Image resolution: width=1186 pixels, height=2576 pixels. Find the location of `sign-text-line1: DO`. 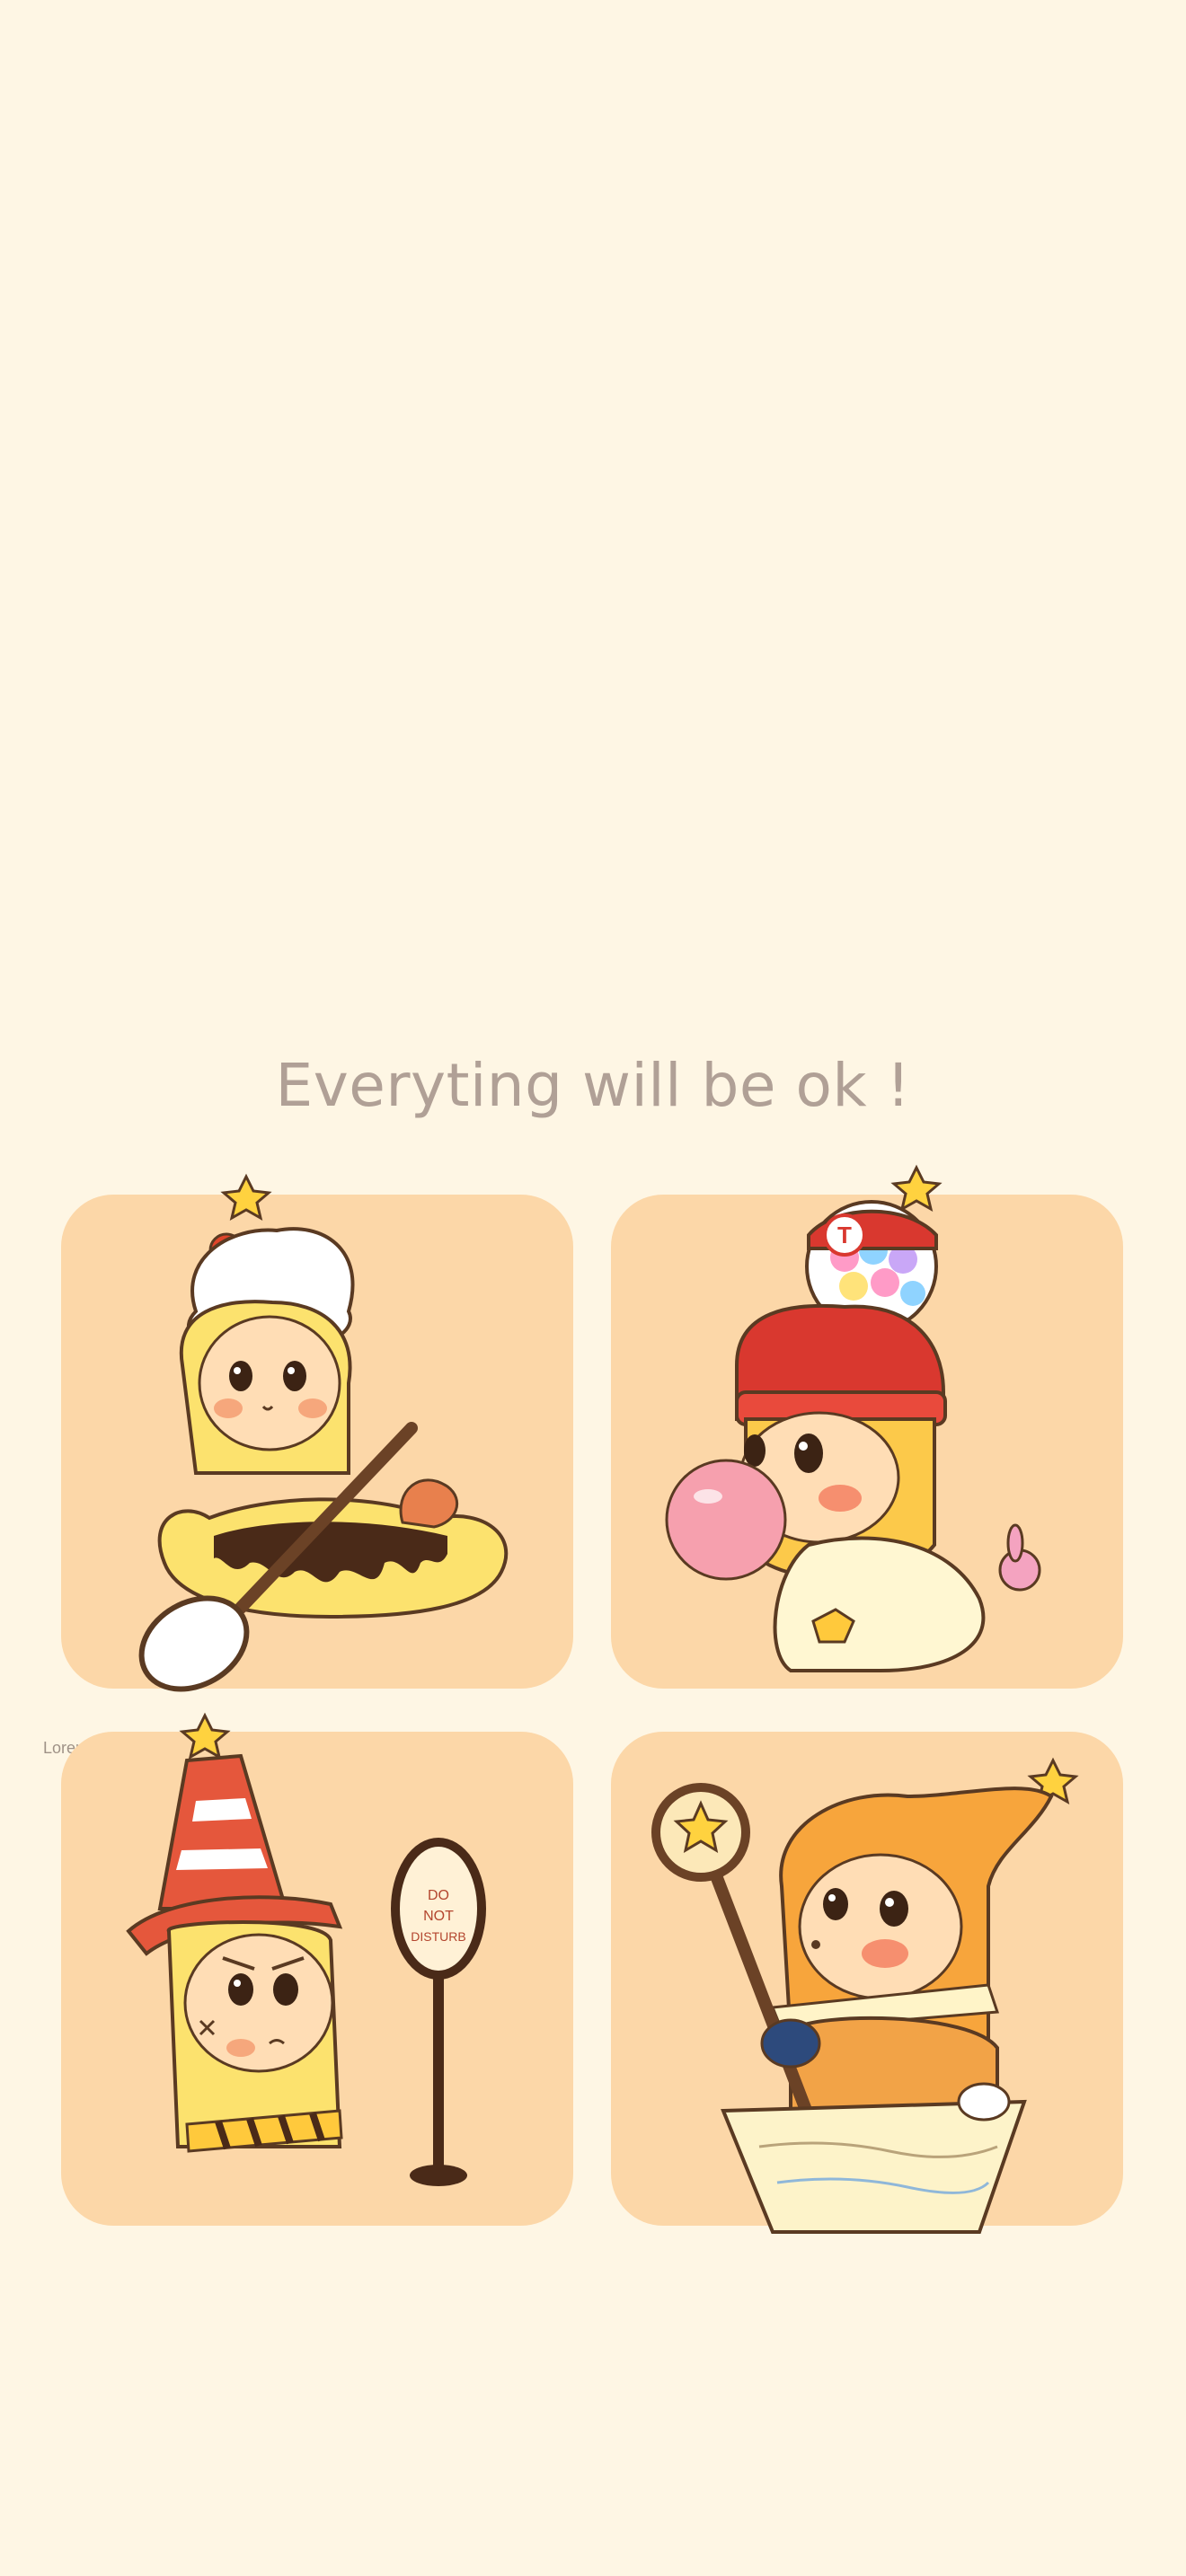

sign-text-line1: DO is located at coordinates (438, 1895).